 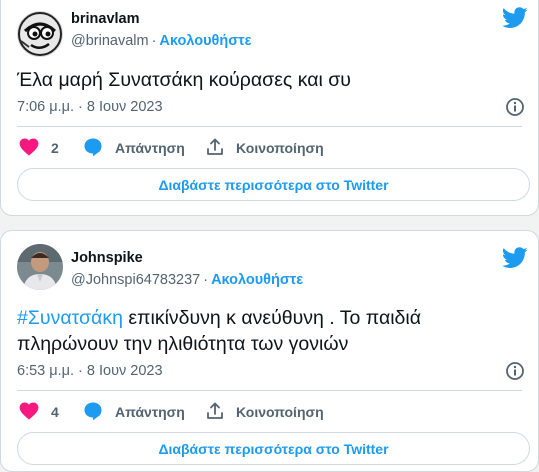 I want to click on hashtag-link: #Συνατσάκη, so click(x=70, y=318).